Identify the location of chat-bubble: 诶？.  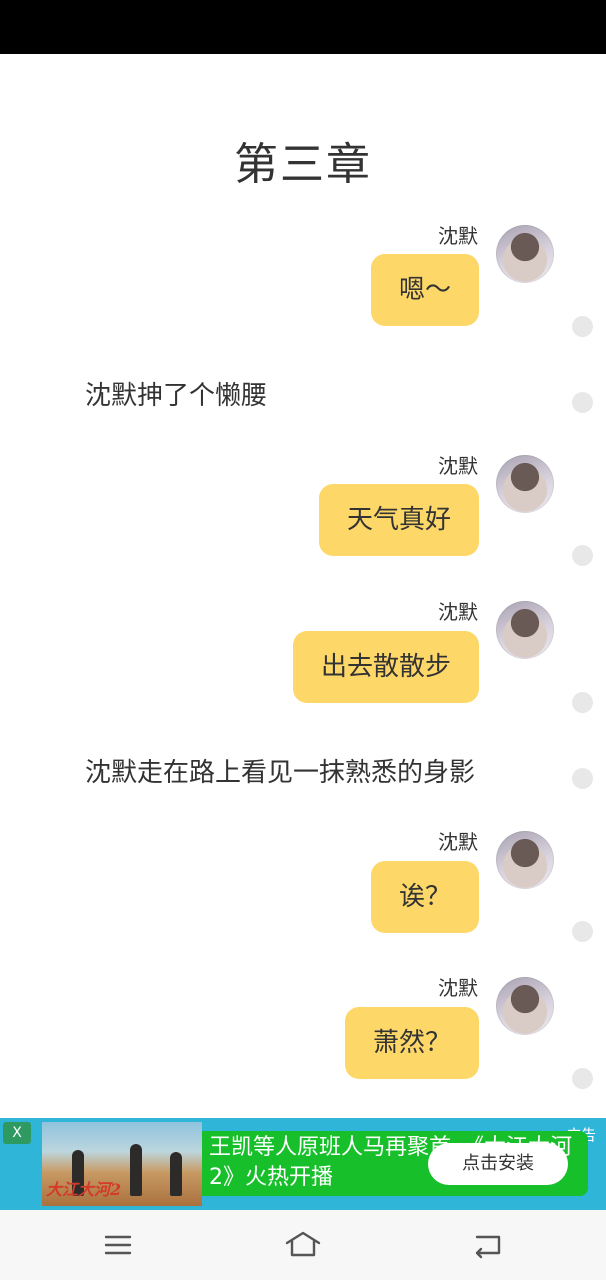
(424, 897).